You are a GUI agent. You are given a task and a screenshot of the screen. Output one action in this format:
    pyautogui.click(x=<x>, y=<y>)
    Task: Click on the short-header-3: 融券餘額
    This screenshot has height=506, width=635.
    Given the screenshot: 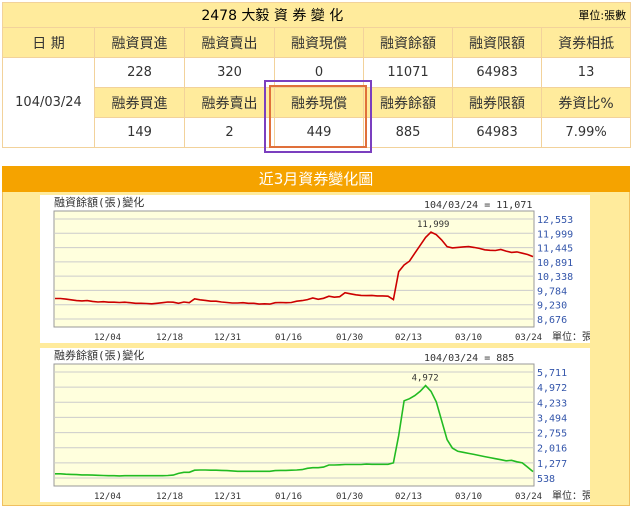 What is the action you would take?
    pyautogui.click(x=408, y=102)
    